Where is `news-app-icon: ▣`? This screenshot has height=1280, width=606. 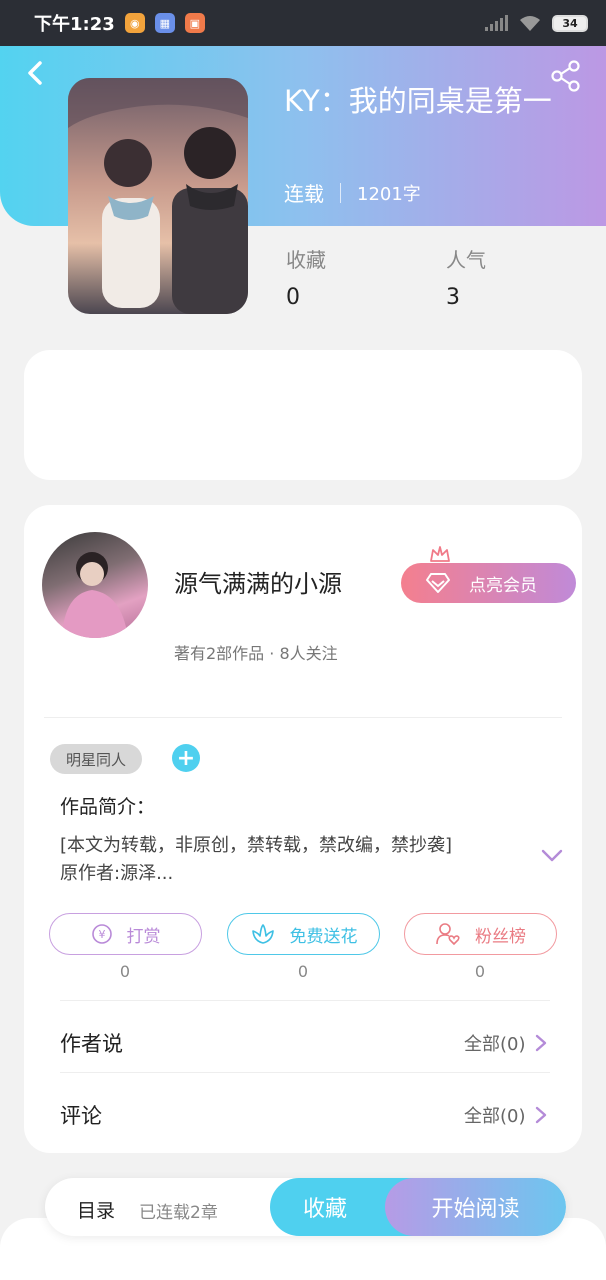 news-app-icon: ▣ is located at coordinates (194, 23).